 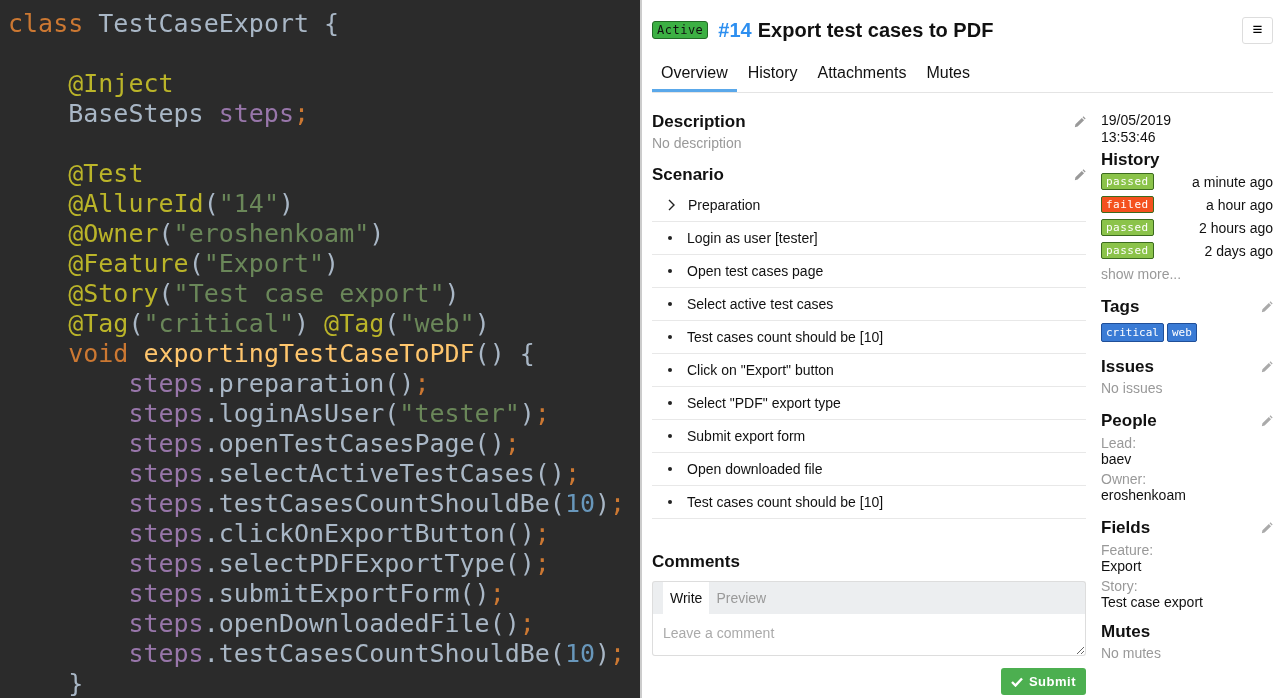 I want to click on scenario-step: Click on "Export" button, so click(x=760, y=370).